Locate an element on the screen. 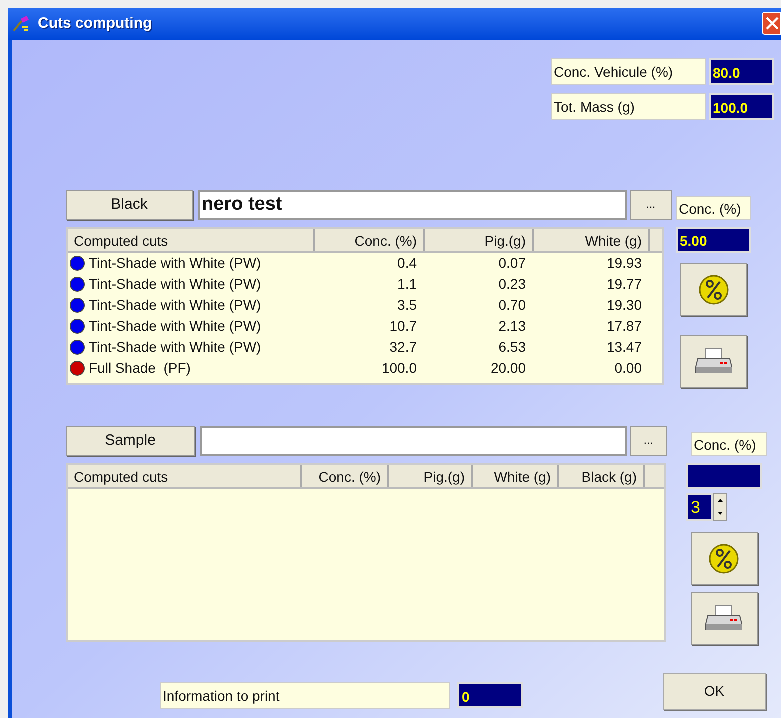 This screenshot has width=781, height=718. value-field: 0 is located at coordinates (490, 695).